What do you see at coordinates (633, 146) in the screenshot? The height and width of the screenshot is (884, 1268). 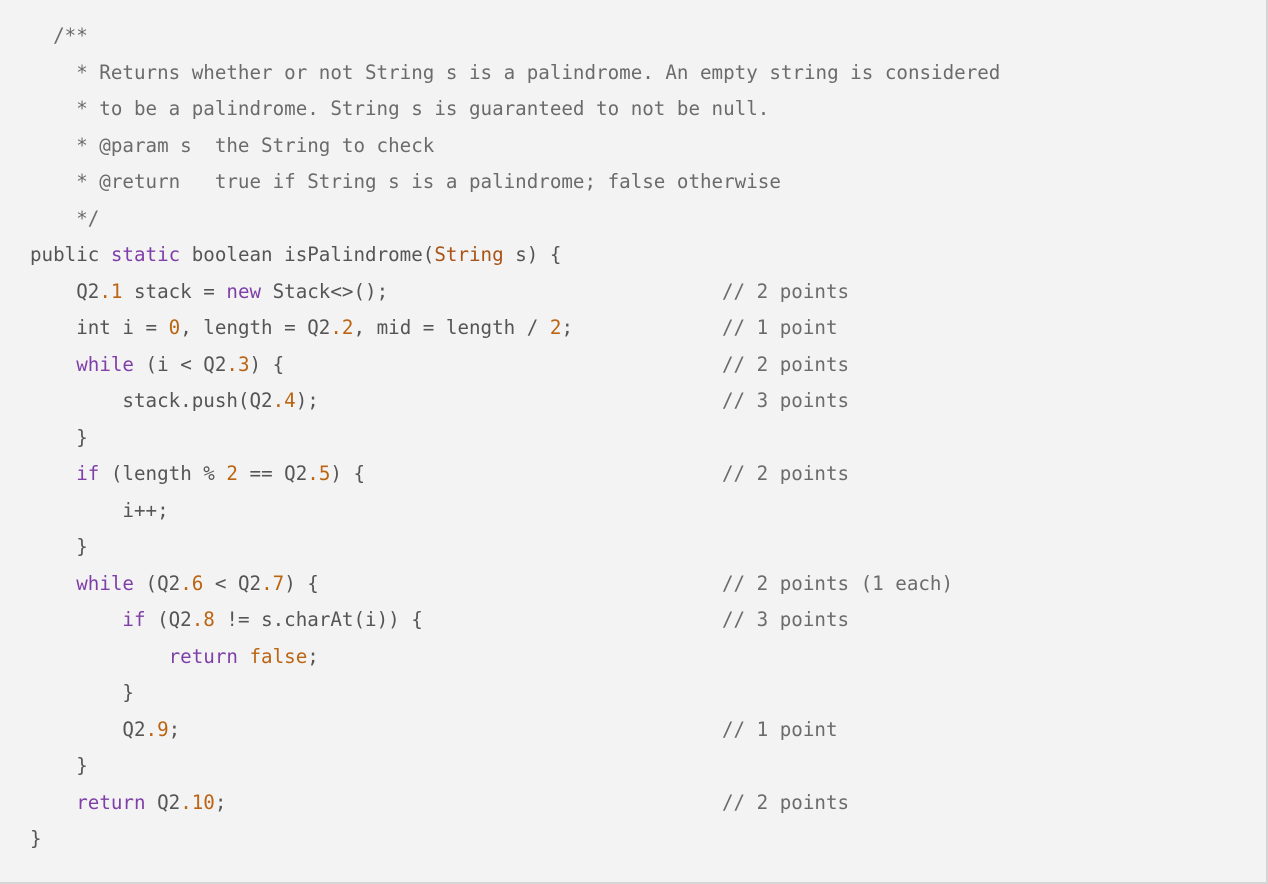 I see `code-line-4: * @param s the String to check` at bounding box center [633, 146].